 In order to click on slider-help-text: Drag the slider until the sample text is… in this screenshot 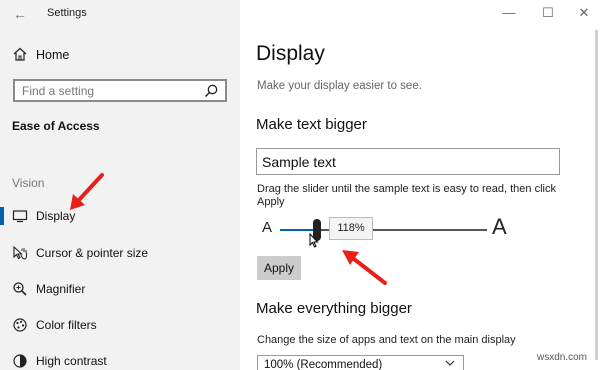, I will do `click(406, 195)`.